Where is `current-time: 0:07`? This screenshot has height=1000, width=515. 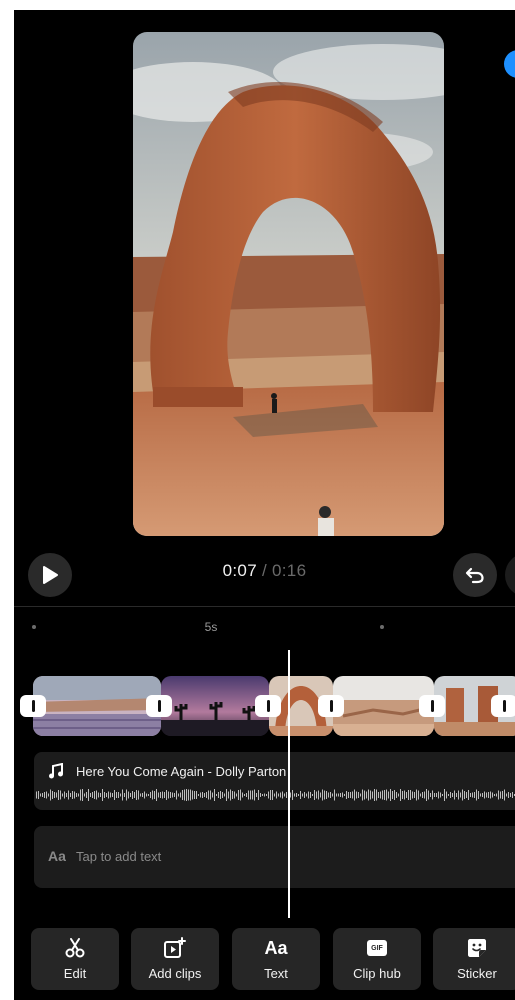 current-time: 0:07 is located at coordinates (239, 570).